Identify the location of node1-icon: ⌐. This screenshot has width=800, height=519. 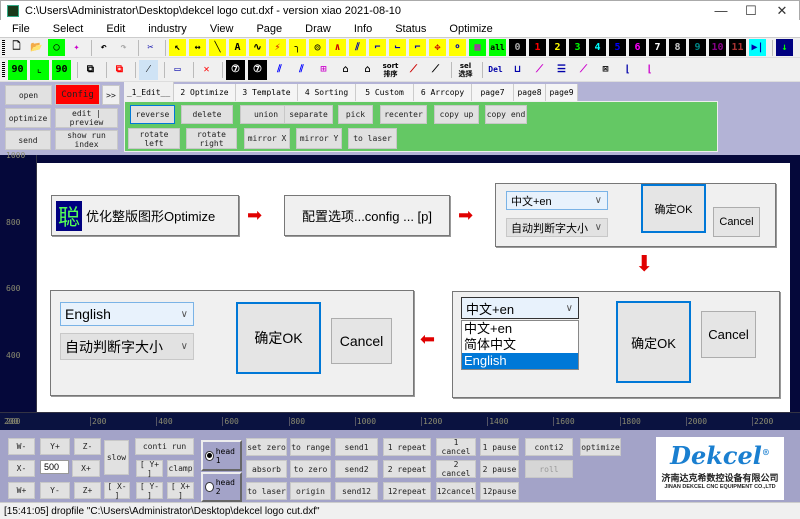
(377, 47).